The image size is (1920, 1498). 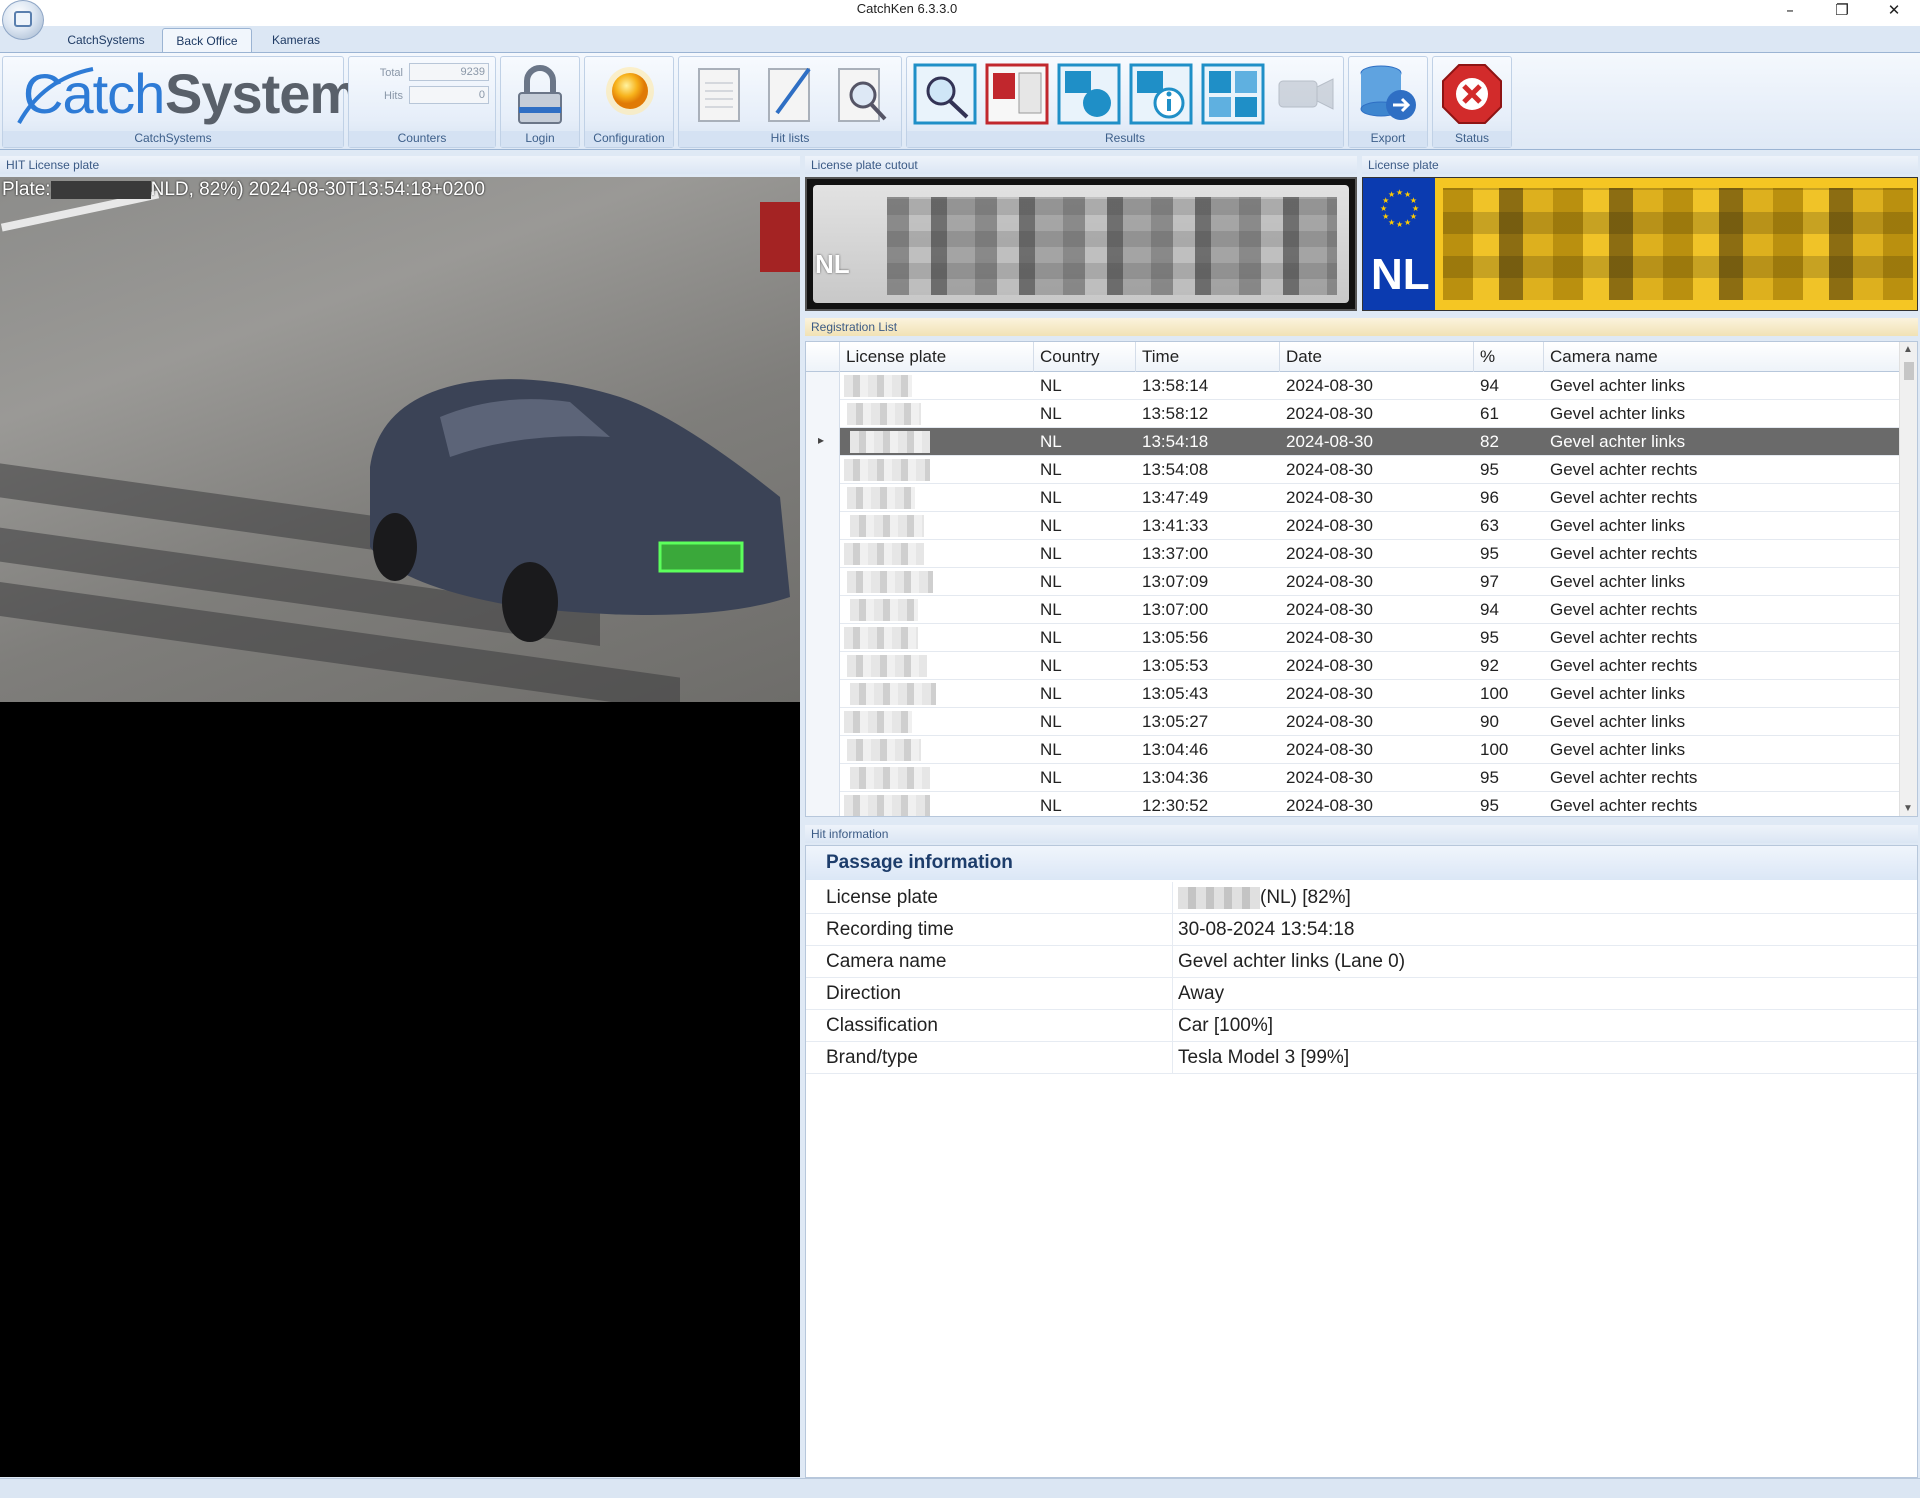 I want to click on cell-pct: 100, so click(x=1494, y=693).